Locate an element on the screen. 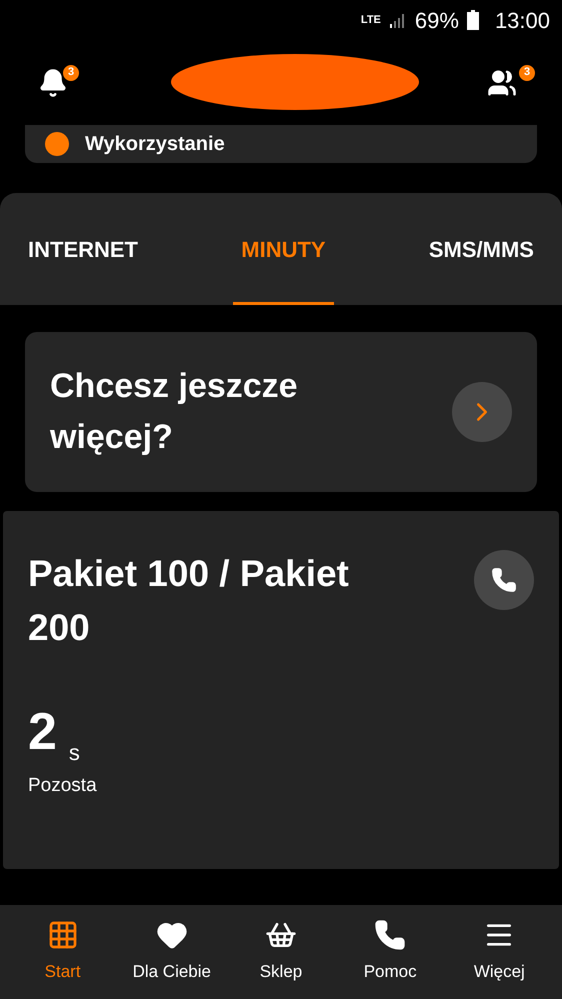  nav-item: Więcej is located at coordinates (499, 952).